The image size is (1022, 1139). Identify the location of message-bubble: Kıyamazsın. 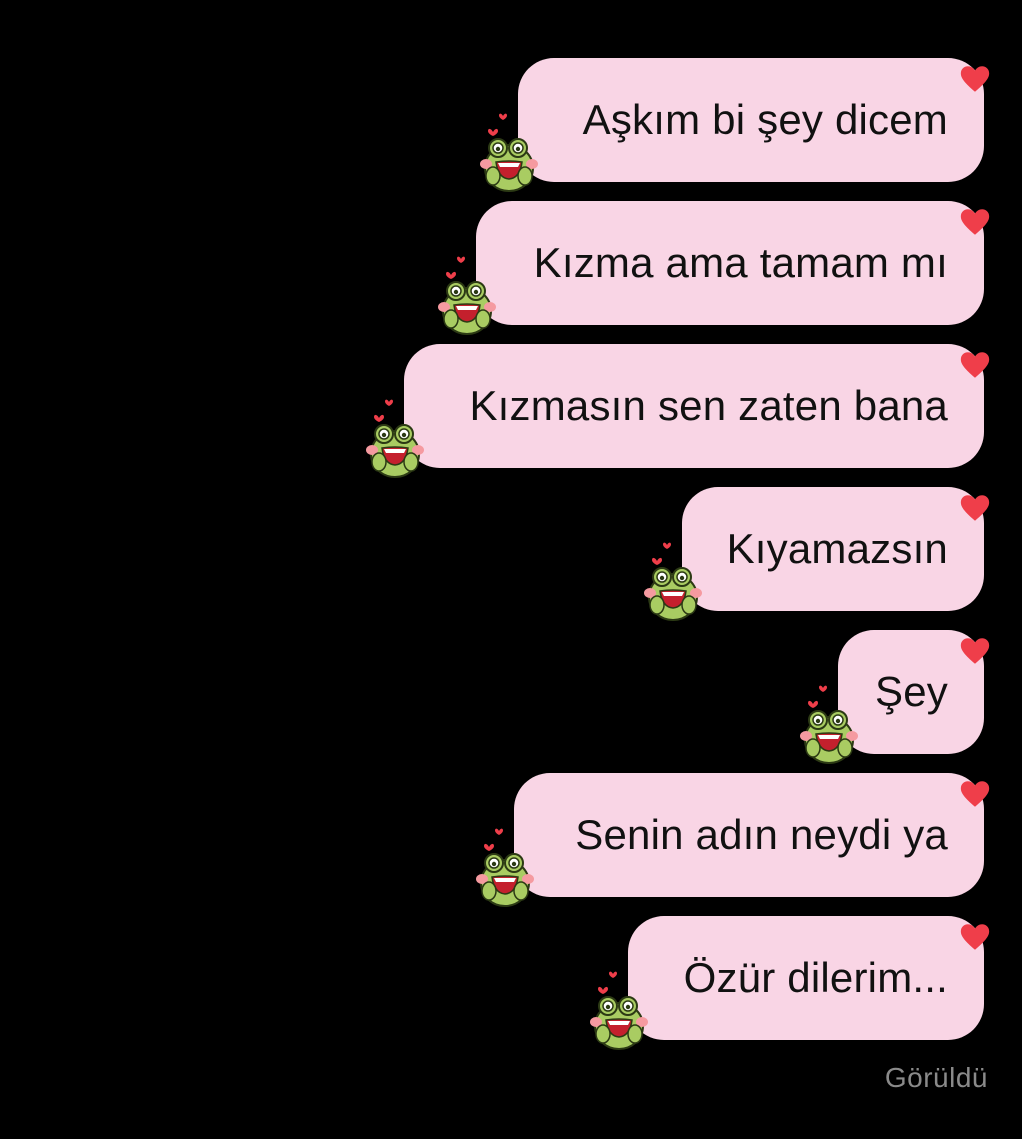
(817, 554).